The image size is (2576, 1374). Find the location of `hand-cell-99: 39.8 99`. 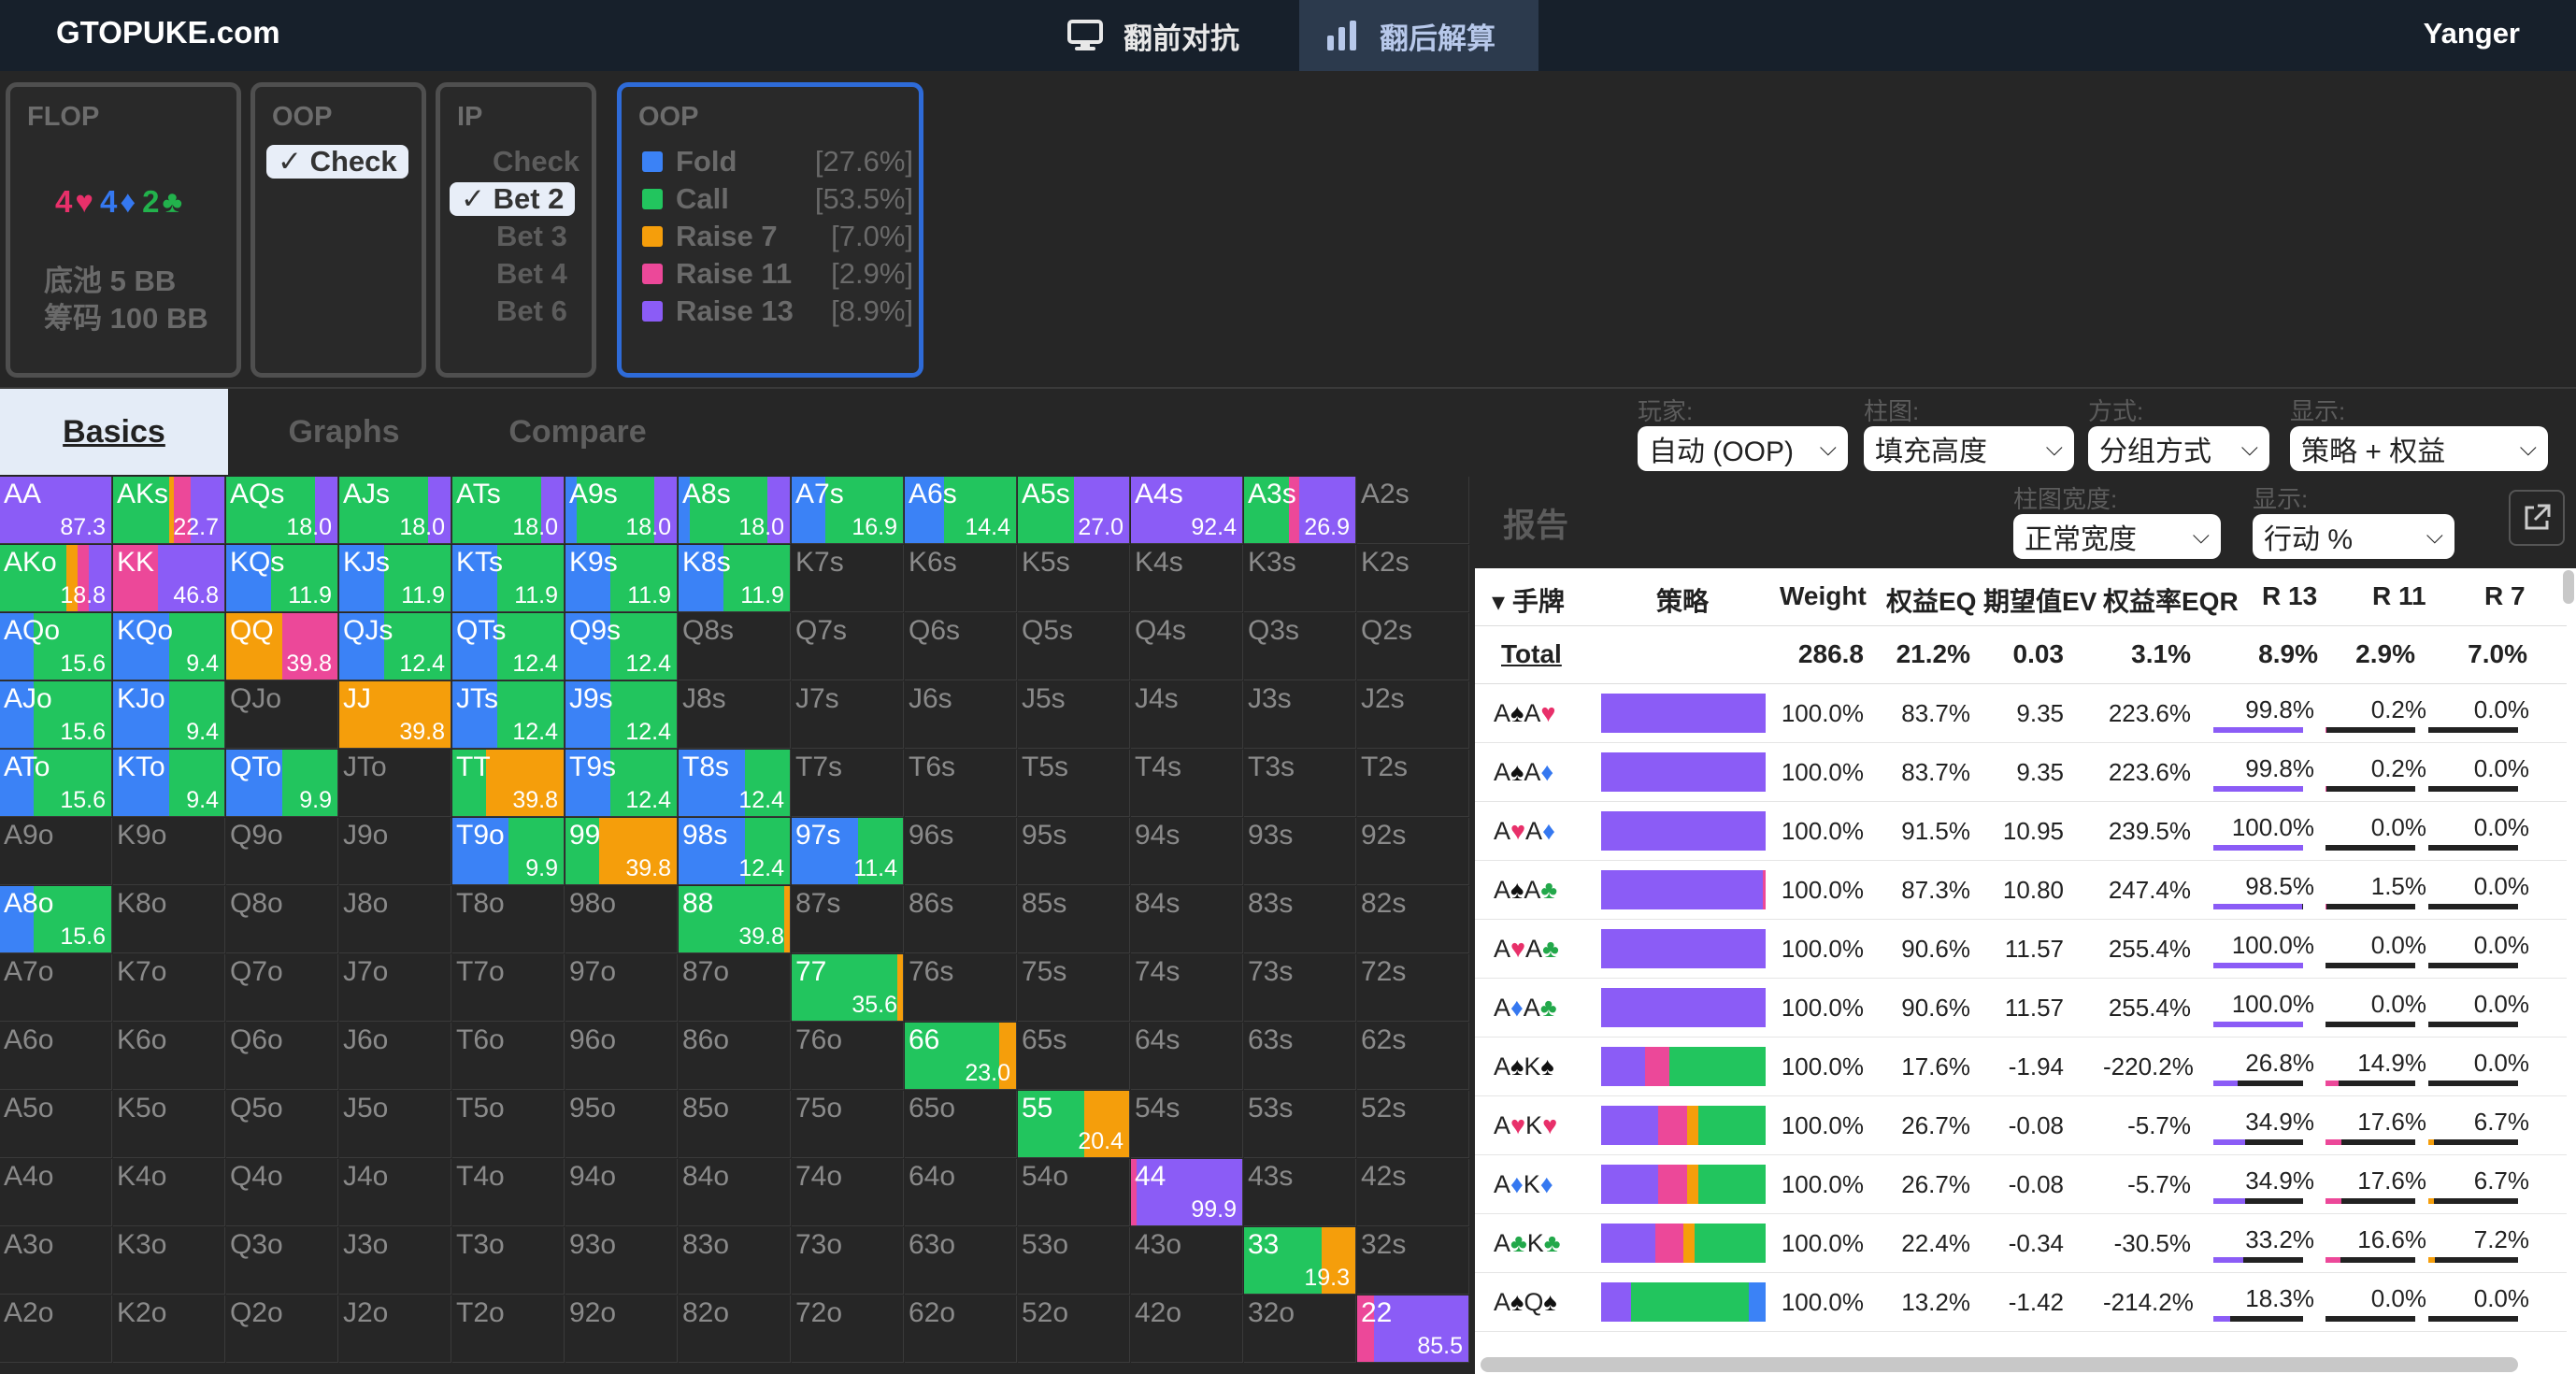

hand-cell-99: 39.8 99 is located at coordinates (621, 851).